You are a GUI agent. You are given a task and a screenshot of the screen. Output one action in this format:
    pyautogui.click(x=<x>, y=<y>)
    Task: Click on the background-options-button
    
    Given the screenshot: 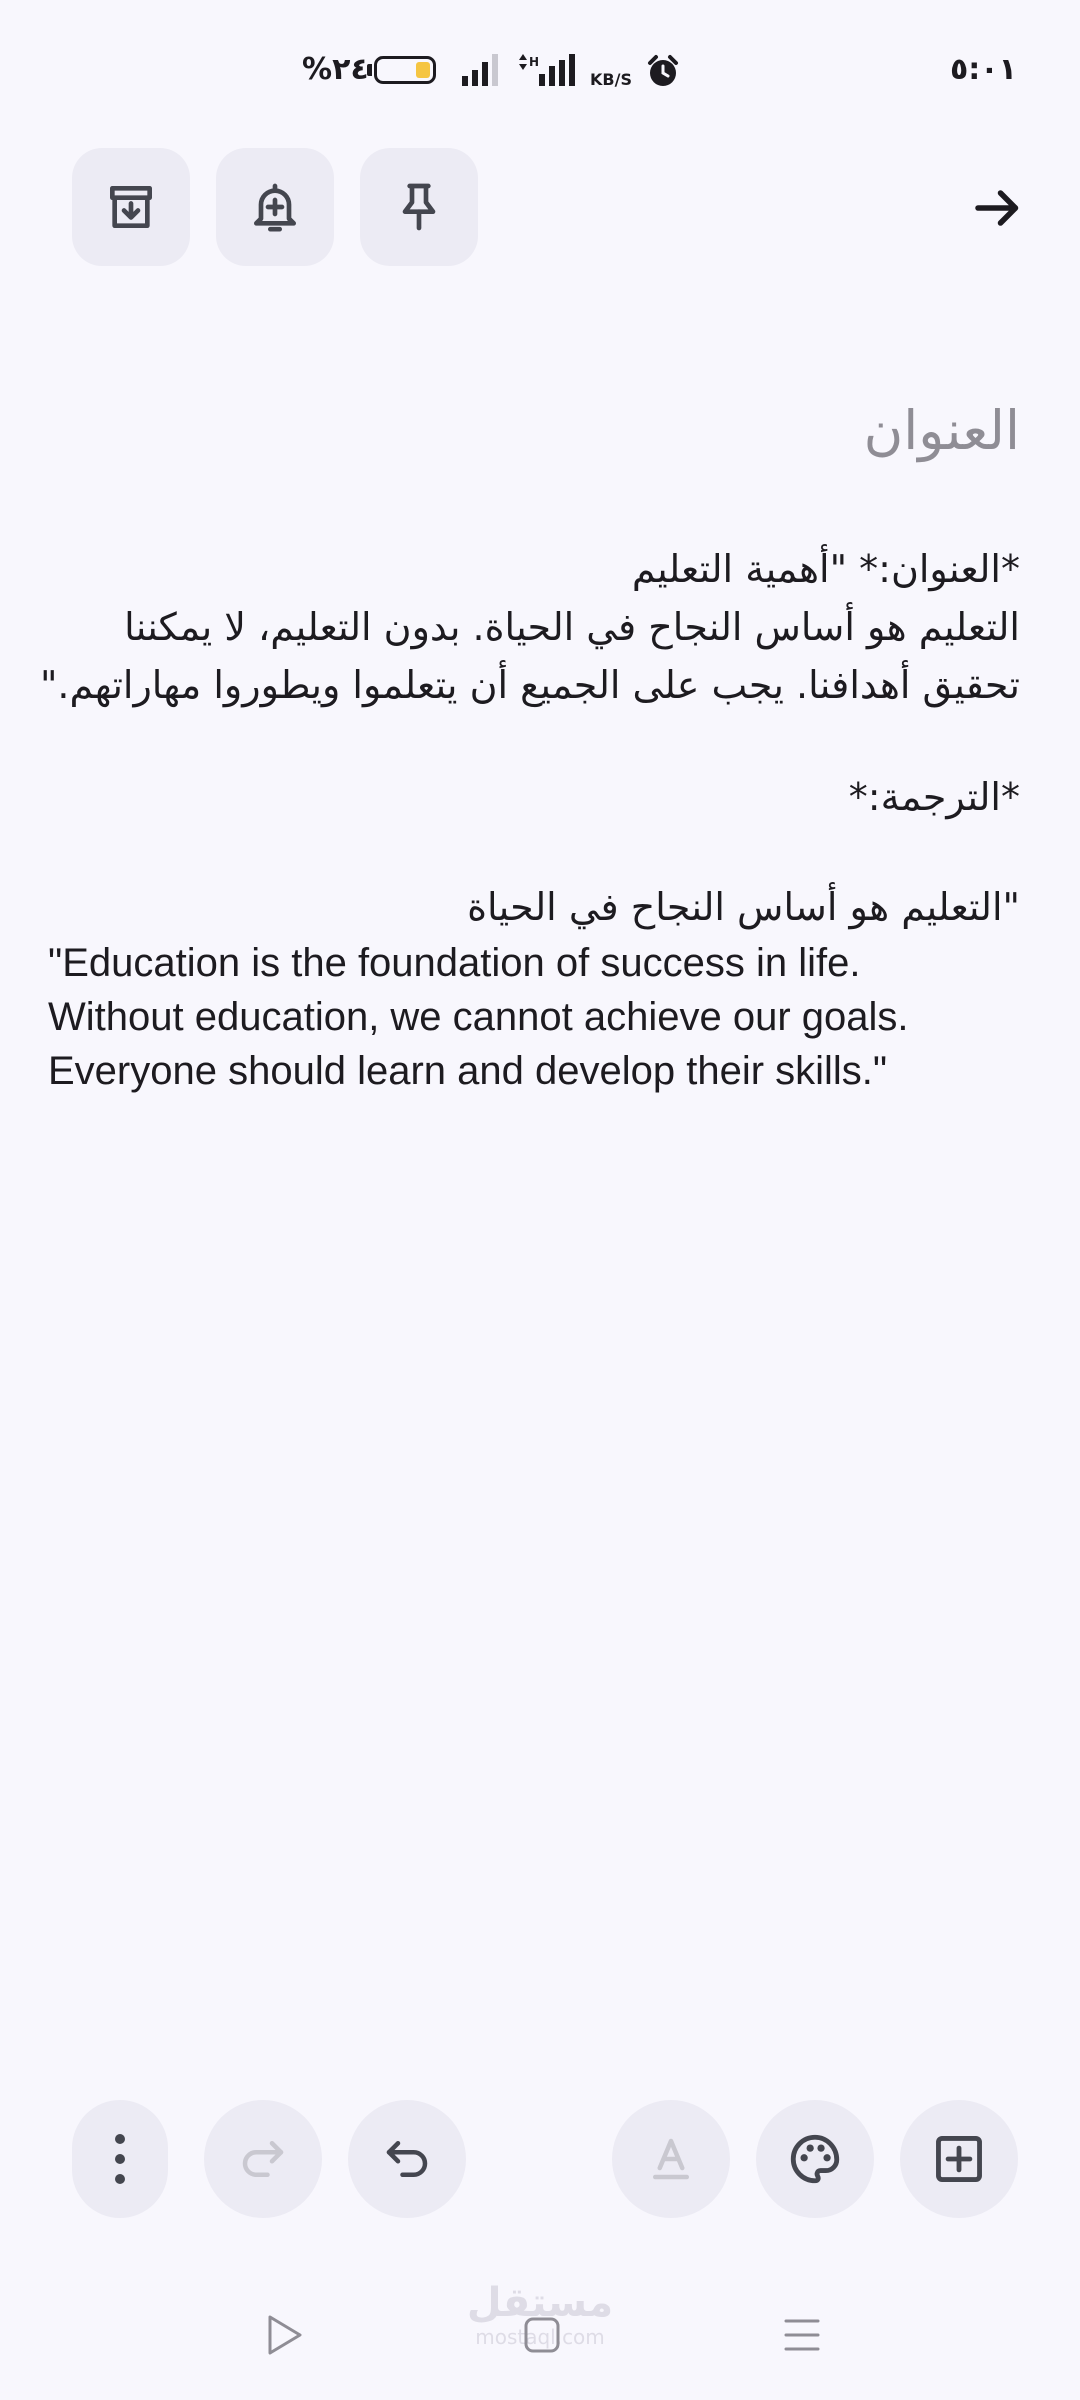 What is the action you would take?
    pyautogui.click(x=815, y=2159)
    